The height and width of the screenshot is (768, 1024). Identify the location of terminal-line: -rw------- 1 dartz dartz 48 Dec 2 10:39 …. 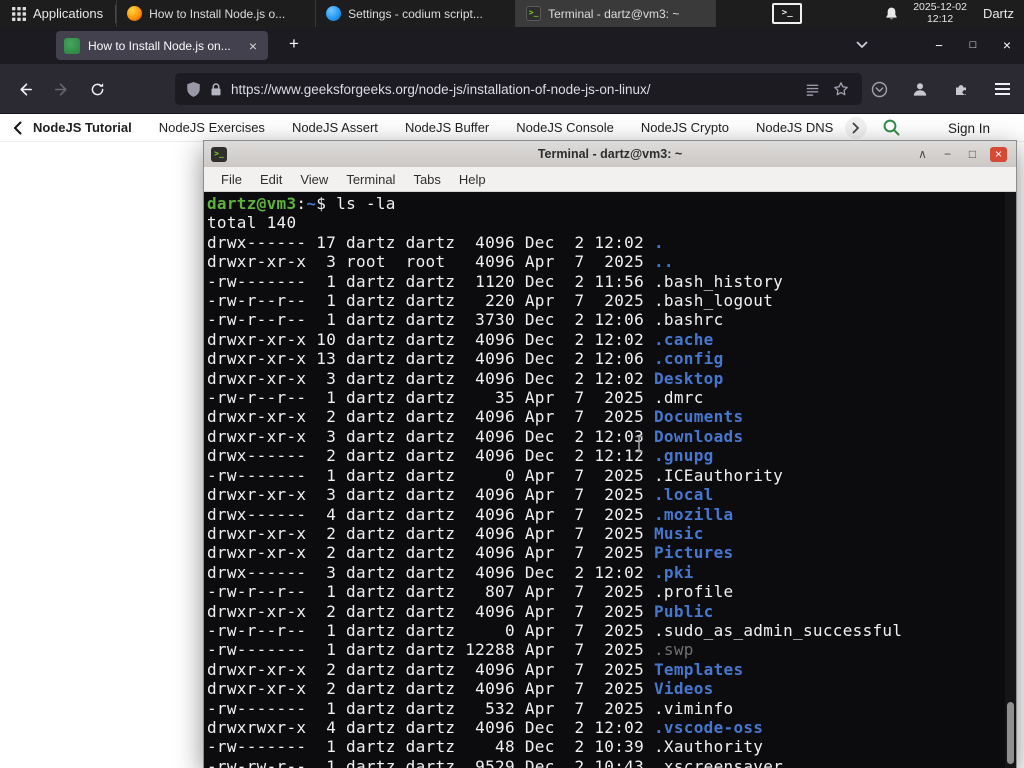
(485, 747).